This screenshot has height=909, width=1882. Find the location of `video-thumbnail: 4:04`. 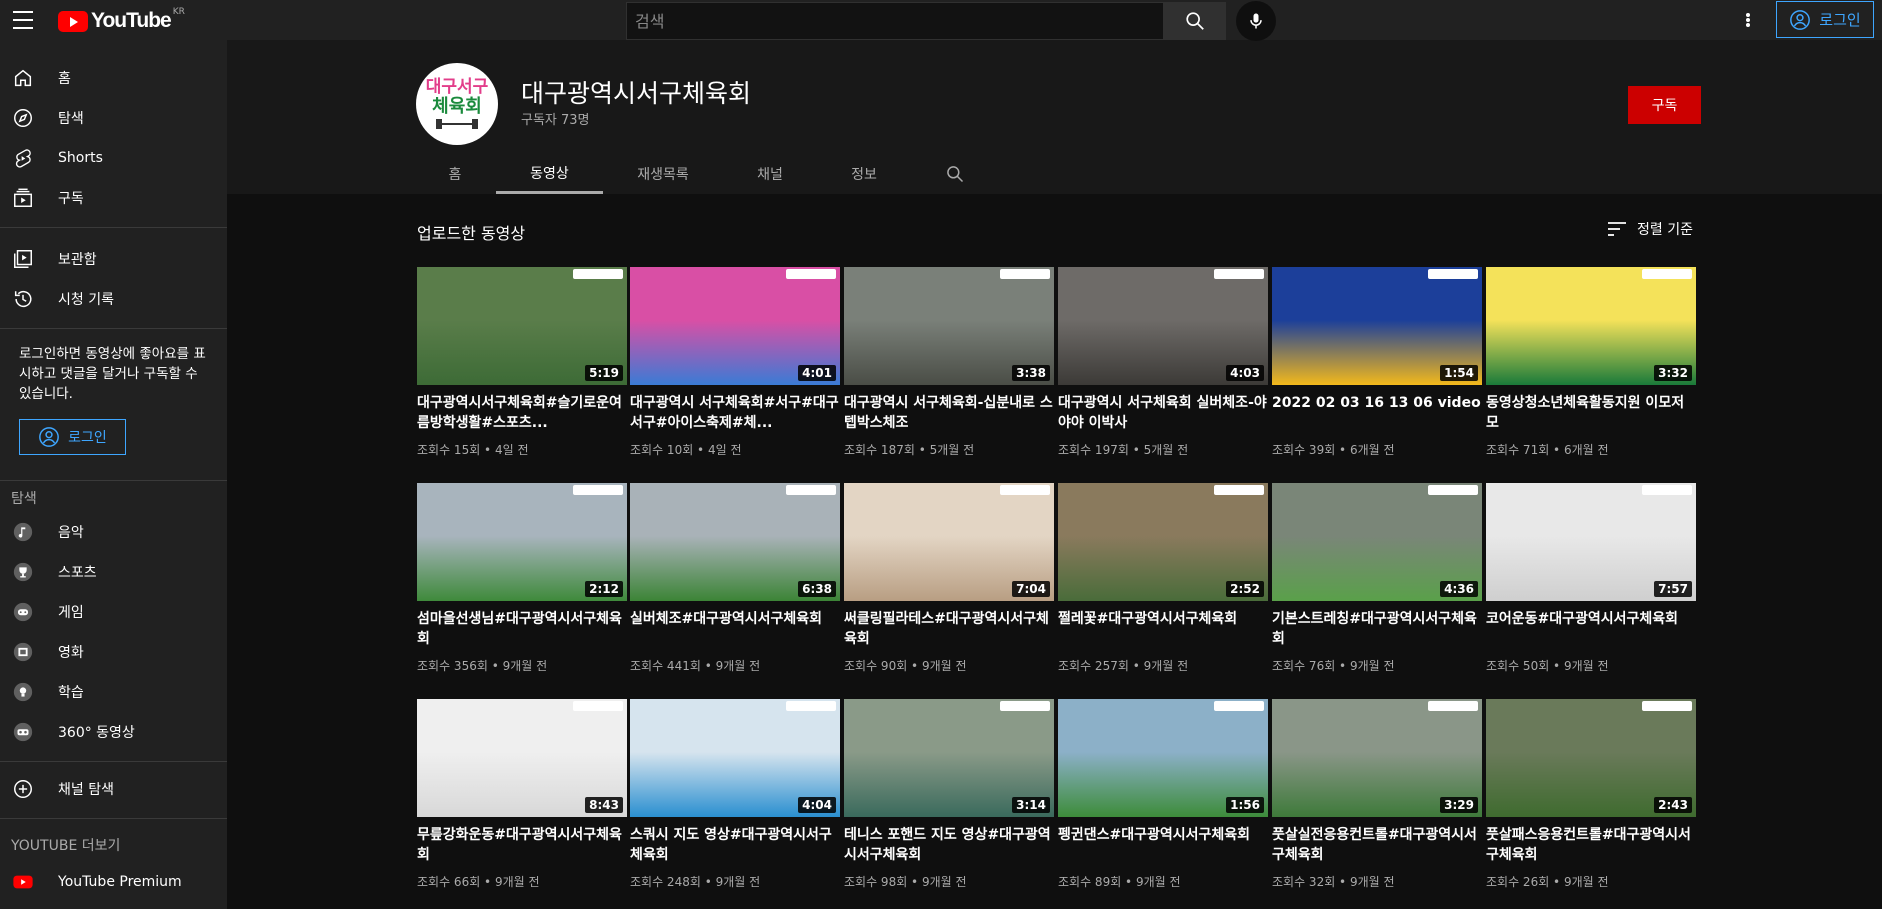

video-thumbnail: 4:04 is located at coordinates (735, 758).